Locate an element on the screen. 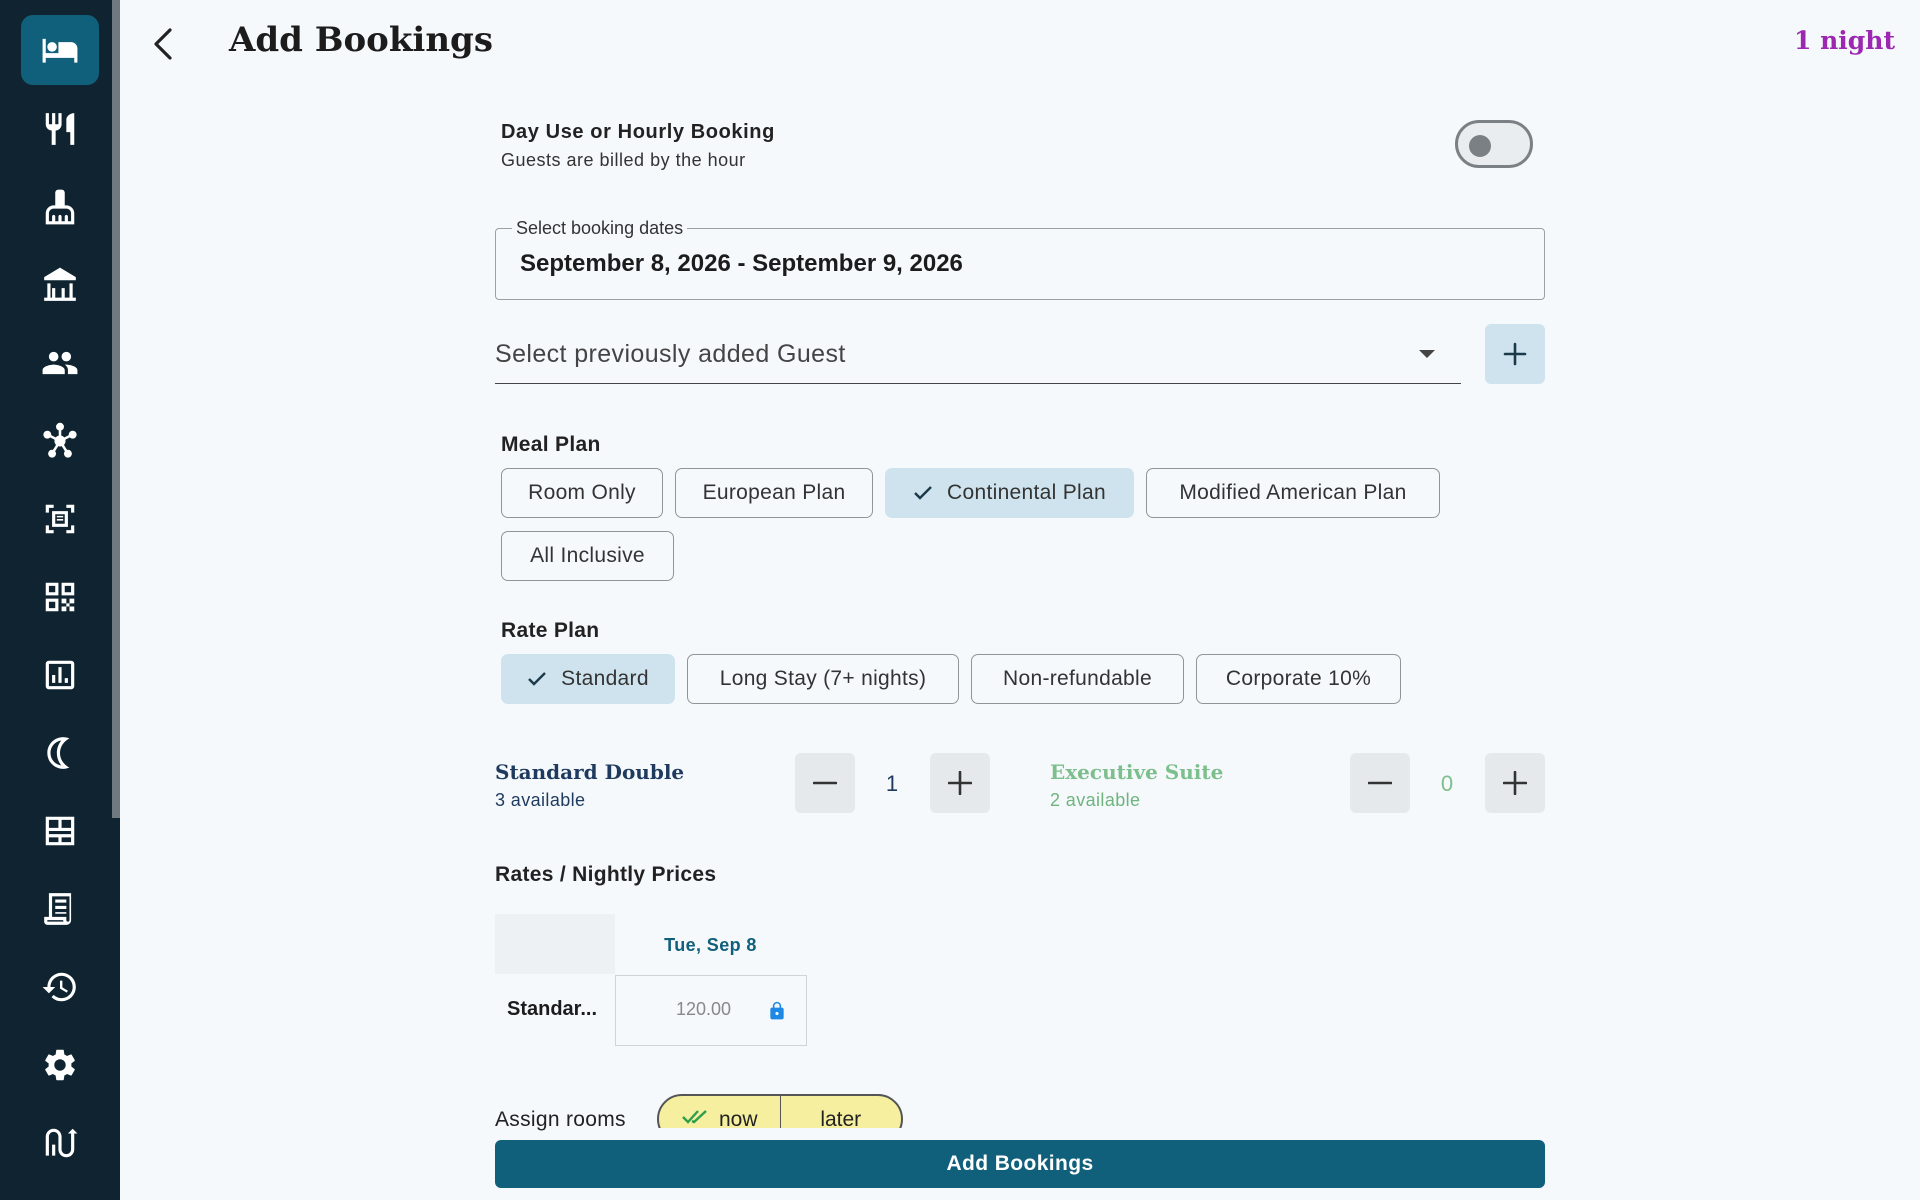  assign-now-option: now is located at coordinates (720, 1112).